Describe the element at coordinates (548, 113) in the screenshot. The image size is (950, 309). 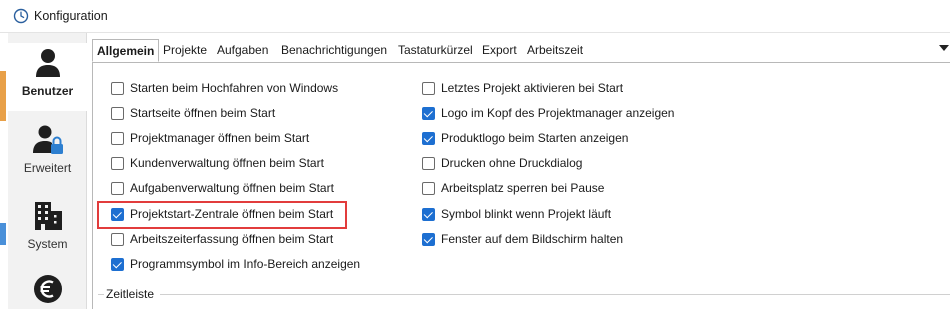
I see `option-logo-im-kopf: Logo im Kopf des Projektmanager anzeigen` at that location.